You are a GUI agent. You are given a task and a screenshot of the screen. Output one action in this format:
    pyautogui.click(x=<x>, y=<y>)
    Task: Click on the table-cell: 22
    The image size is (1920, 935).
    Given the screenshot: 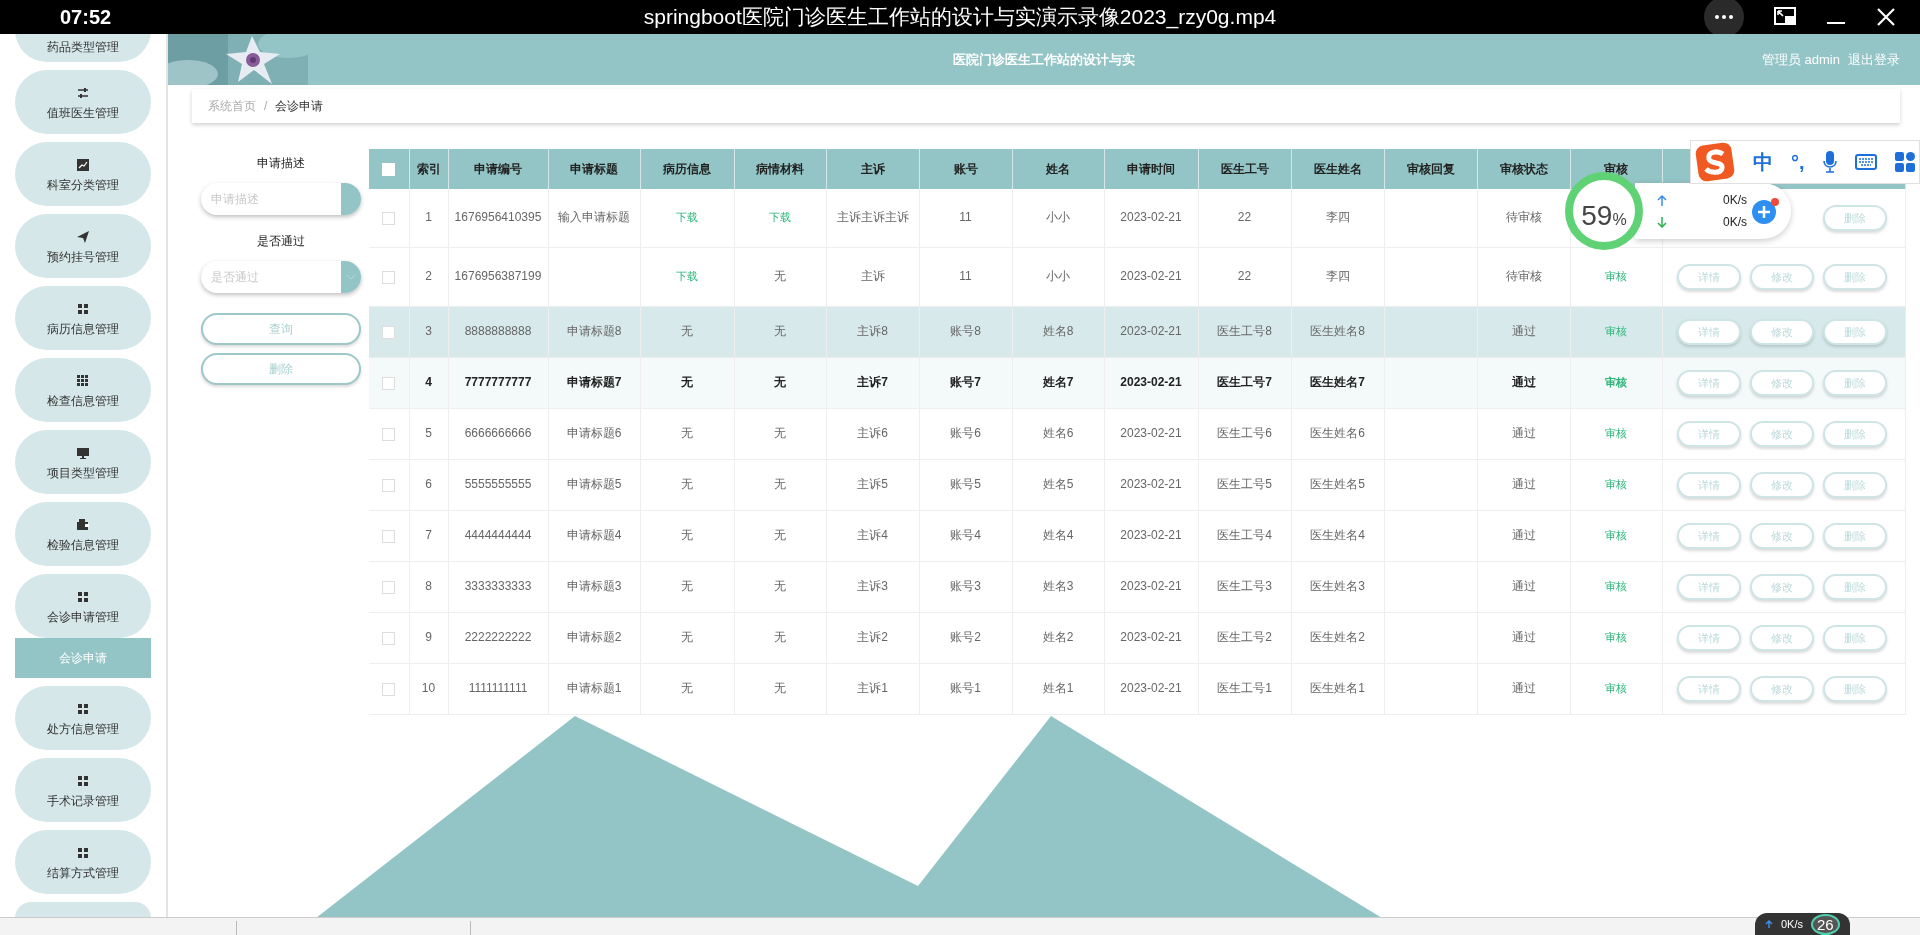 What is the action you would take?
    pyautogui.click(x=1244, y=217)
    